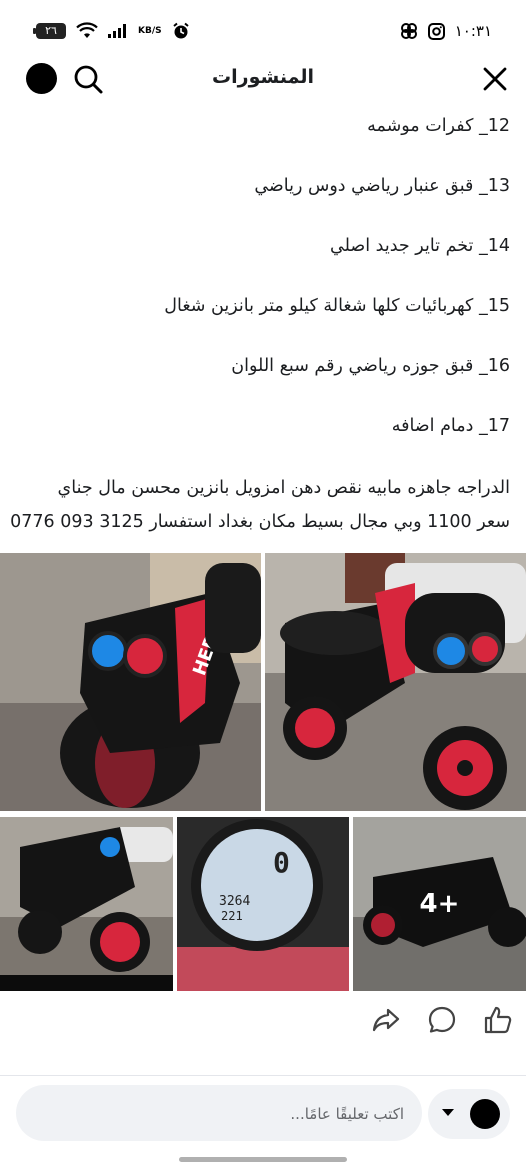 This screenshot has width=526, height=1169. What do you see at coordinates (438, 126) in the screenshot?
I see `post-line: 12_ كفرات موشمه` at bounding box center [438, 126].